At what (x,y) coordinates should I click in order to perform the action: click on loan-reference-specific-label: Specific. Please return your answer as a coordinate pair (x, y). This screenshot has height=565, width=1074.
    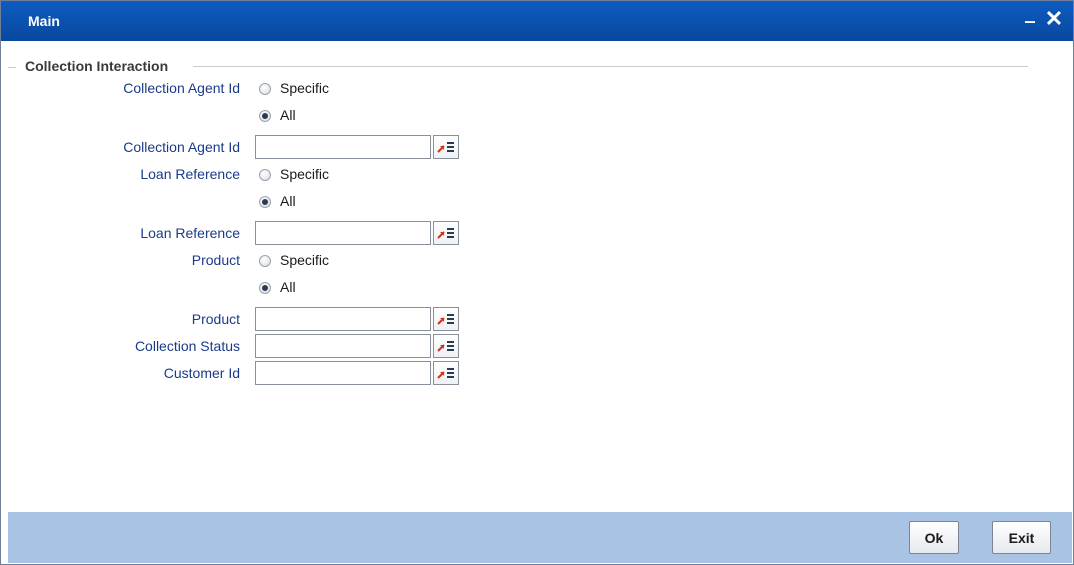
    Looking at the image, I should click on (305, 174).